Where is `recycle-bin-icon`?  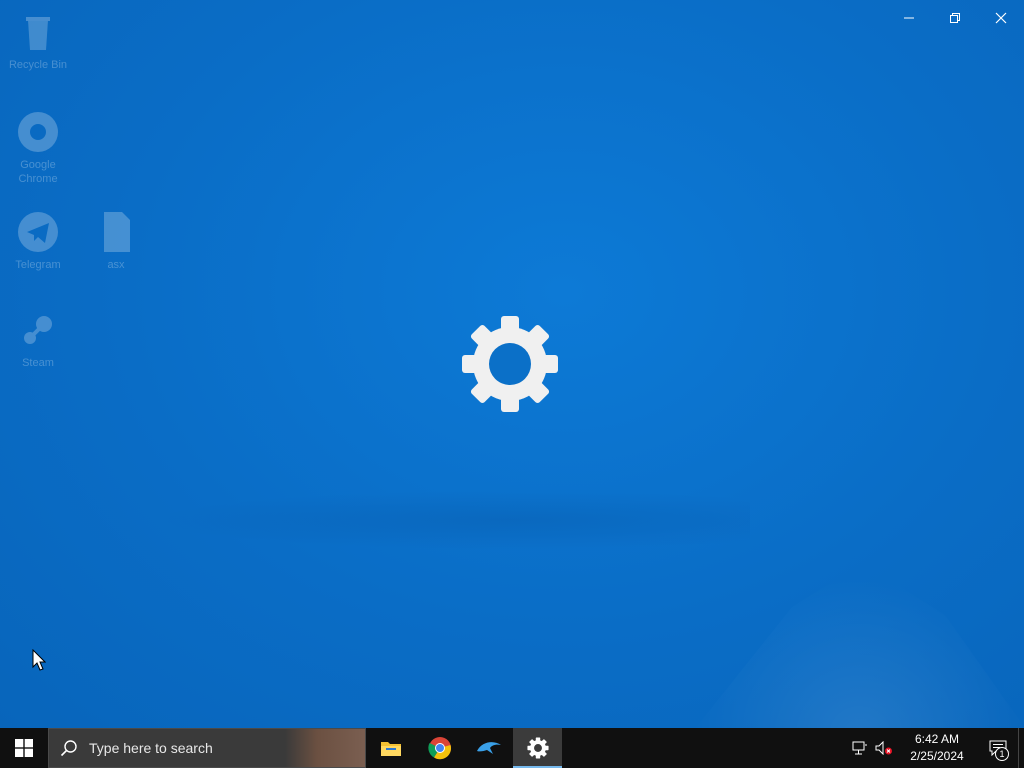 recycle-bin-icon is located at coordinates (38, 32).